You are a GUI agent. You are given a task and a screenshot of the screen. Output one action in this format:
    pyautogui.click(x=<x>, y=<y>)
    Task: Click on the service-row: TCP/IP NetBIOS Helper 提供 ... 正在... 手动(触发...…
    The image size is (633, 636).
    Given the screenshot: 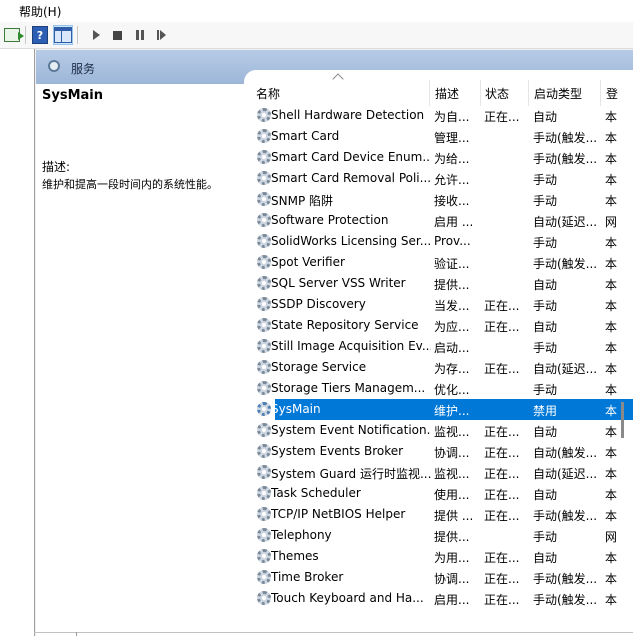 What is the action you would take?
    pyautogui.click(x=442, y=514)
    